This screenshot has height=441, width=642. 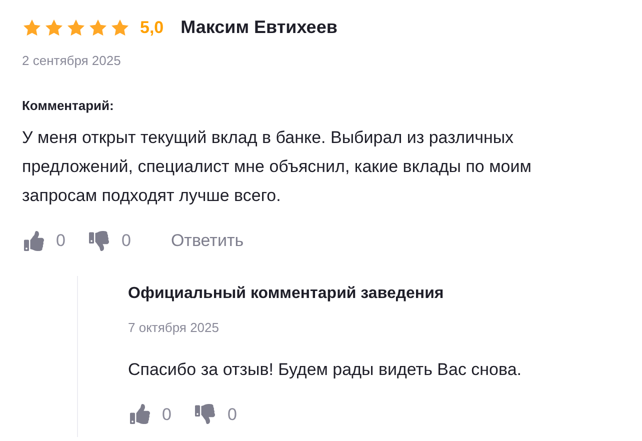 What do you see at coordinates (152, 27) in the screenshot?
I see `rating-value: 5,0` at bounding box center [152, 27].